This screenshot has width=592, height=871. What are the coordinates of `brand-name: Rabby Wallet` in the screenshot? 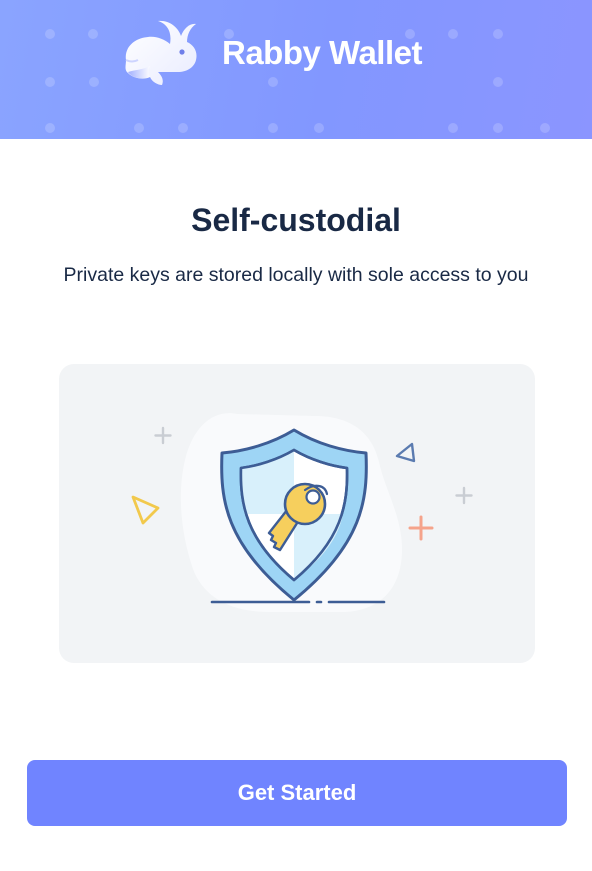 It's located at (322, 52).